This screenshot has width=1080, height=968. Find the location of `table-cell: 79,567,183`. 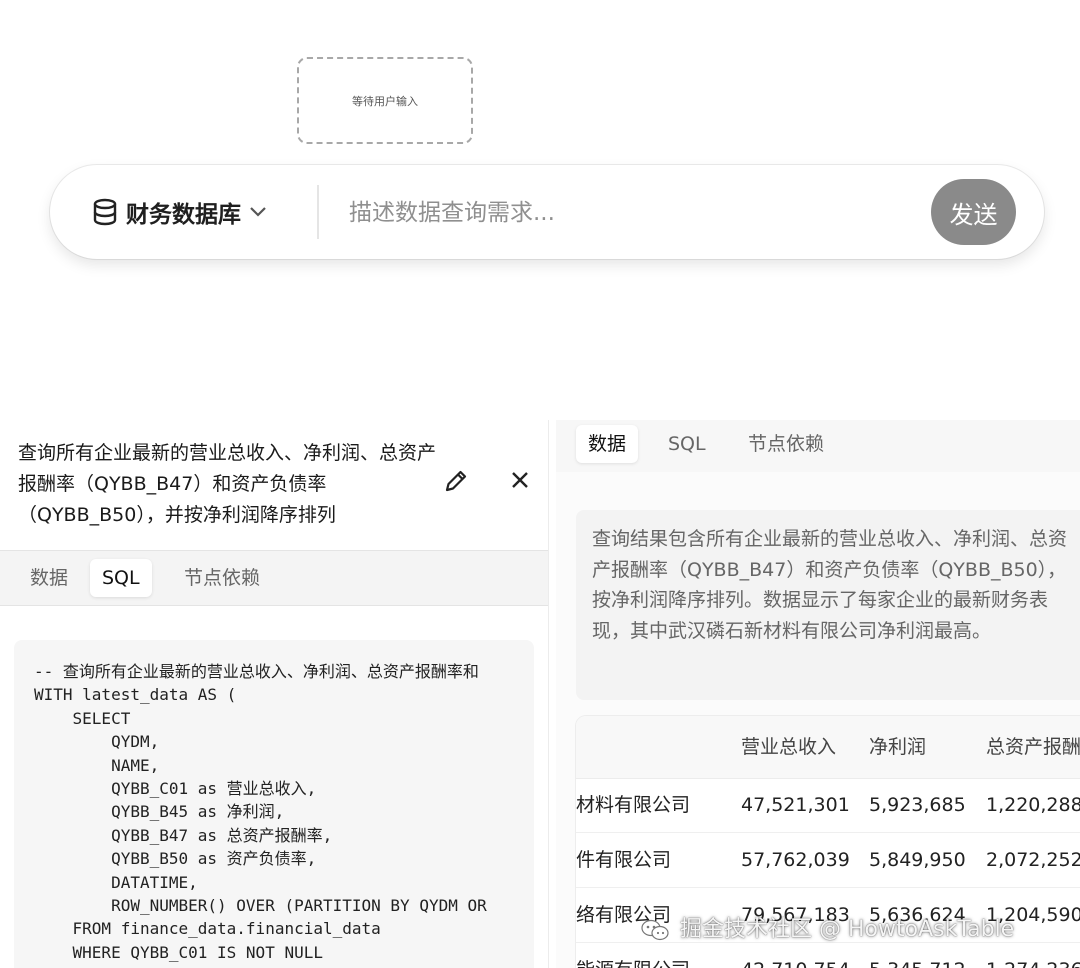

table-cell: 79,567,183 is located at coordinates (795, 915).